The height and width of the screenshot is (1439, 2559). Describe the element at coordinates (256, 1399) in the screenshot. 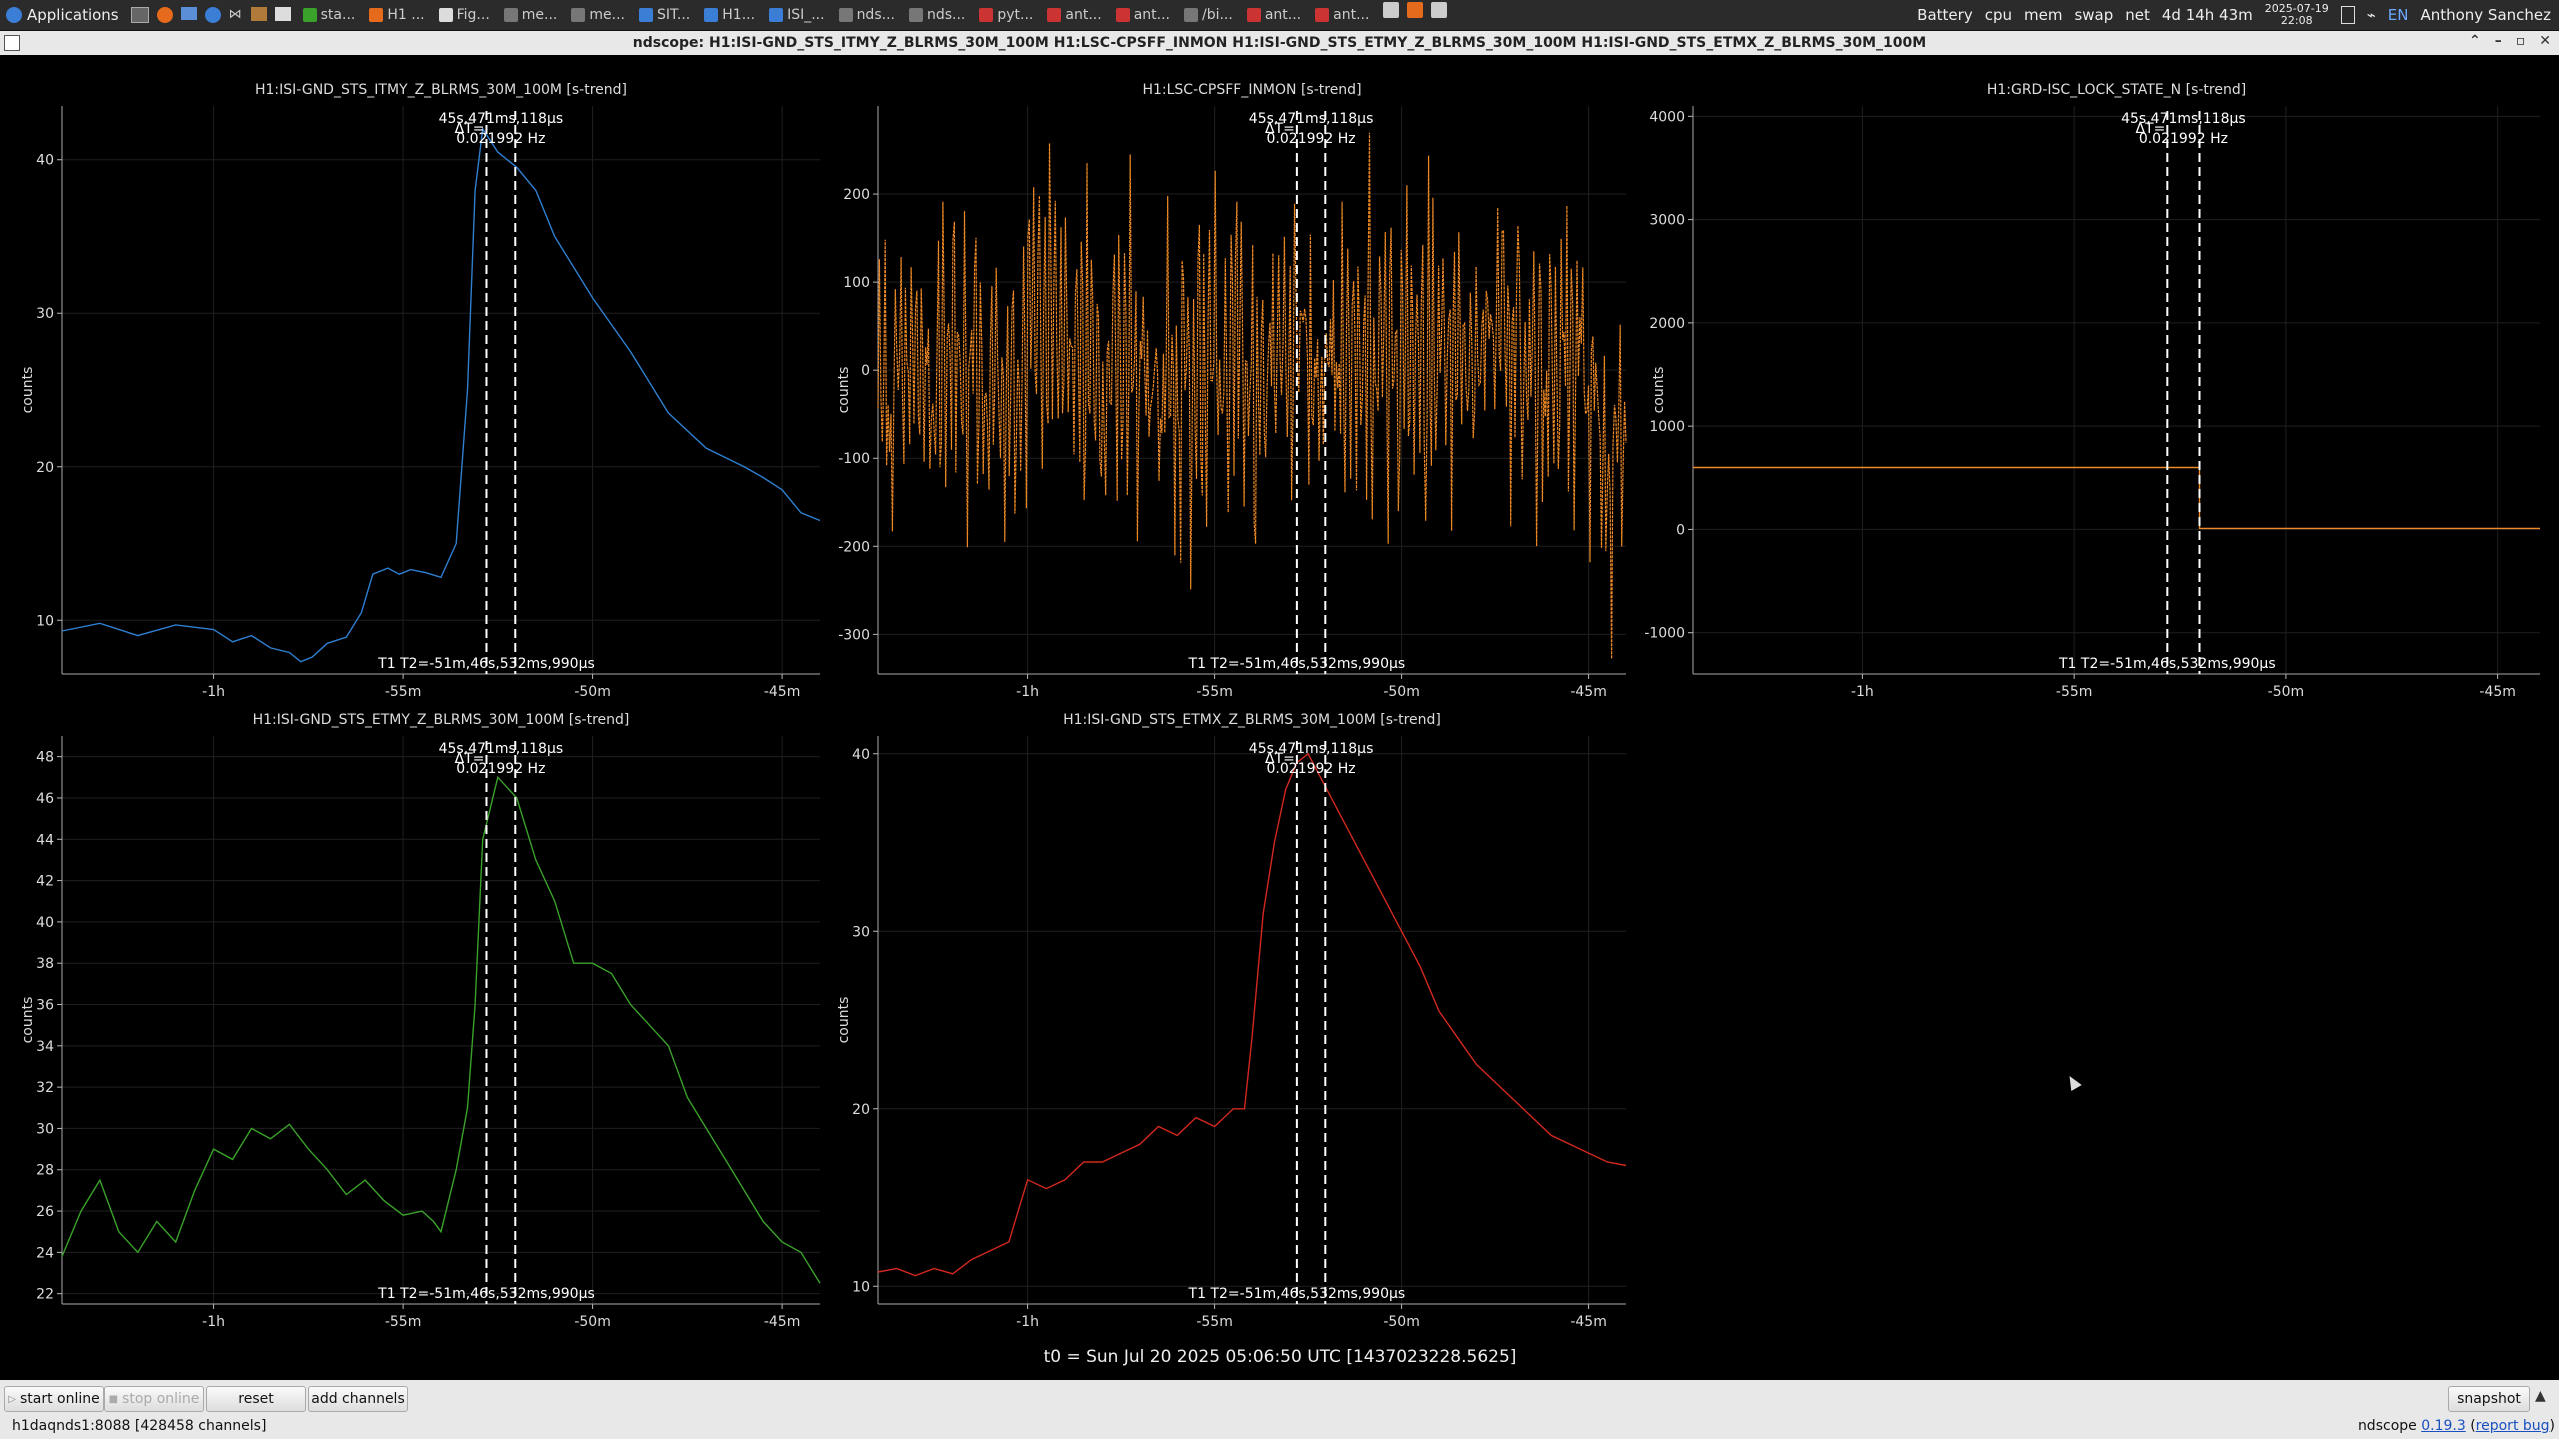

I see `reset-button: reset` at that location.